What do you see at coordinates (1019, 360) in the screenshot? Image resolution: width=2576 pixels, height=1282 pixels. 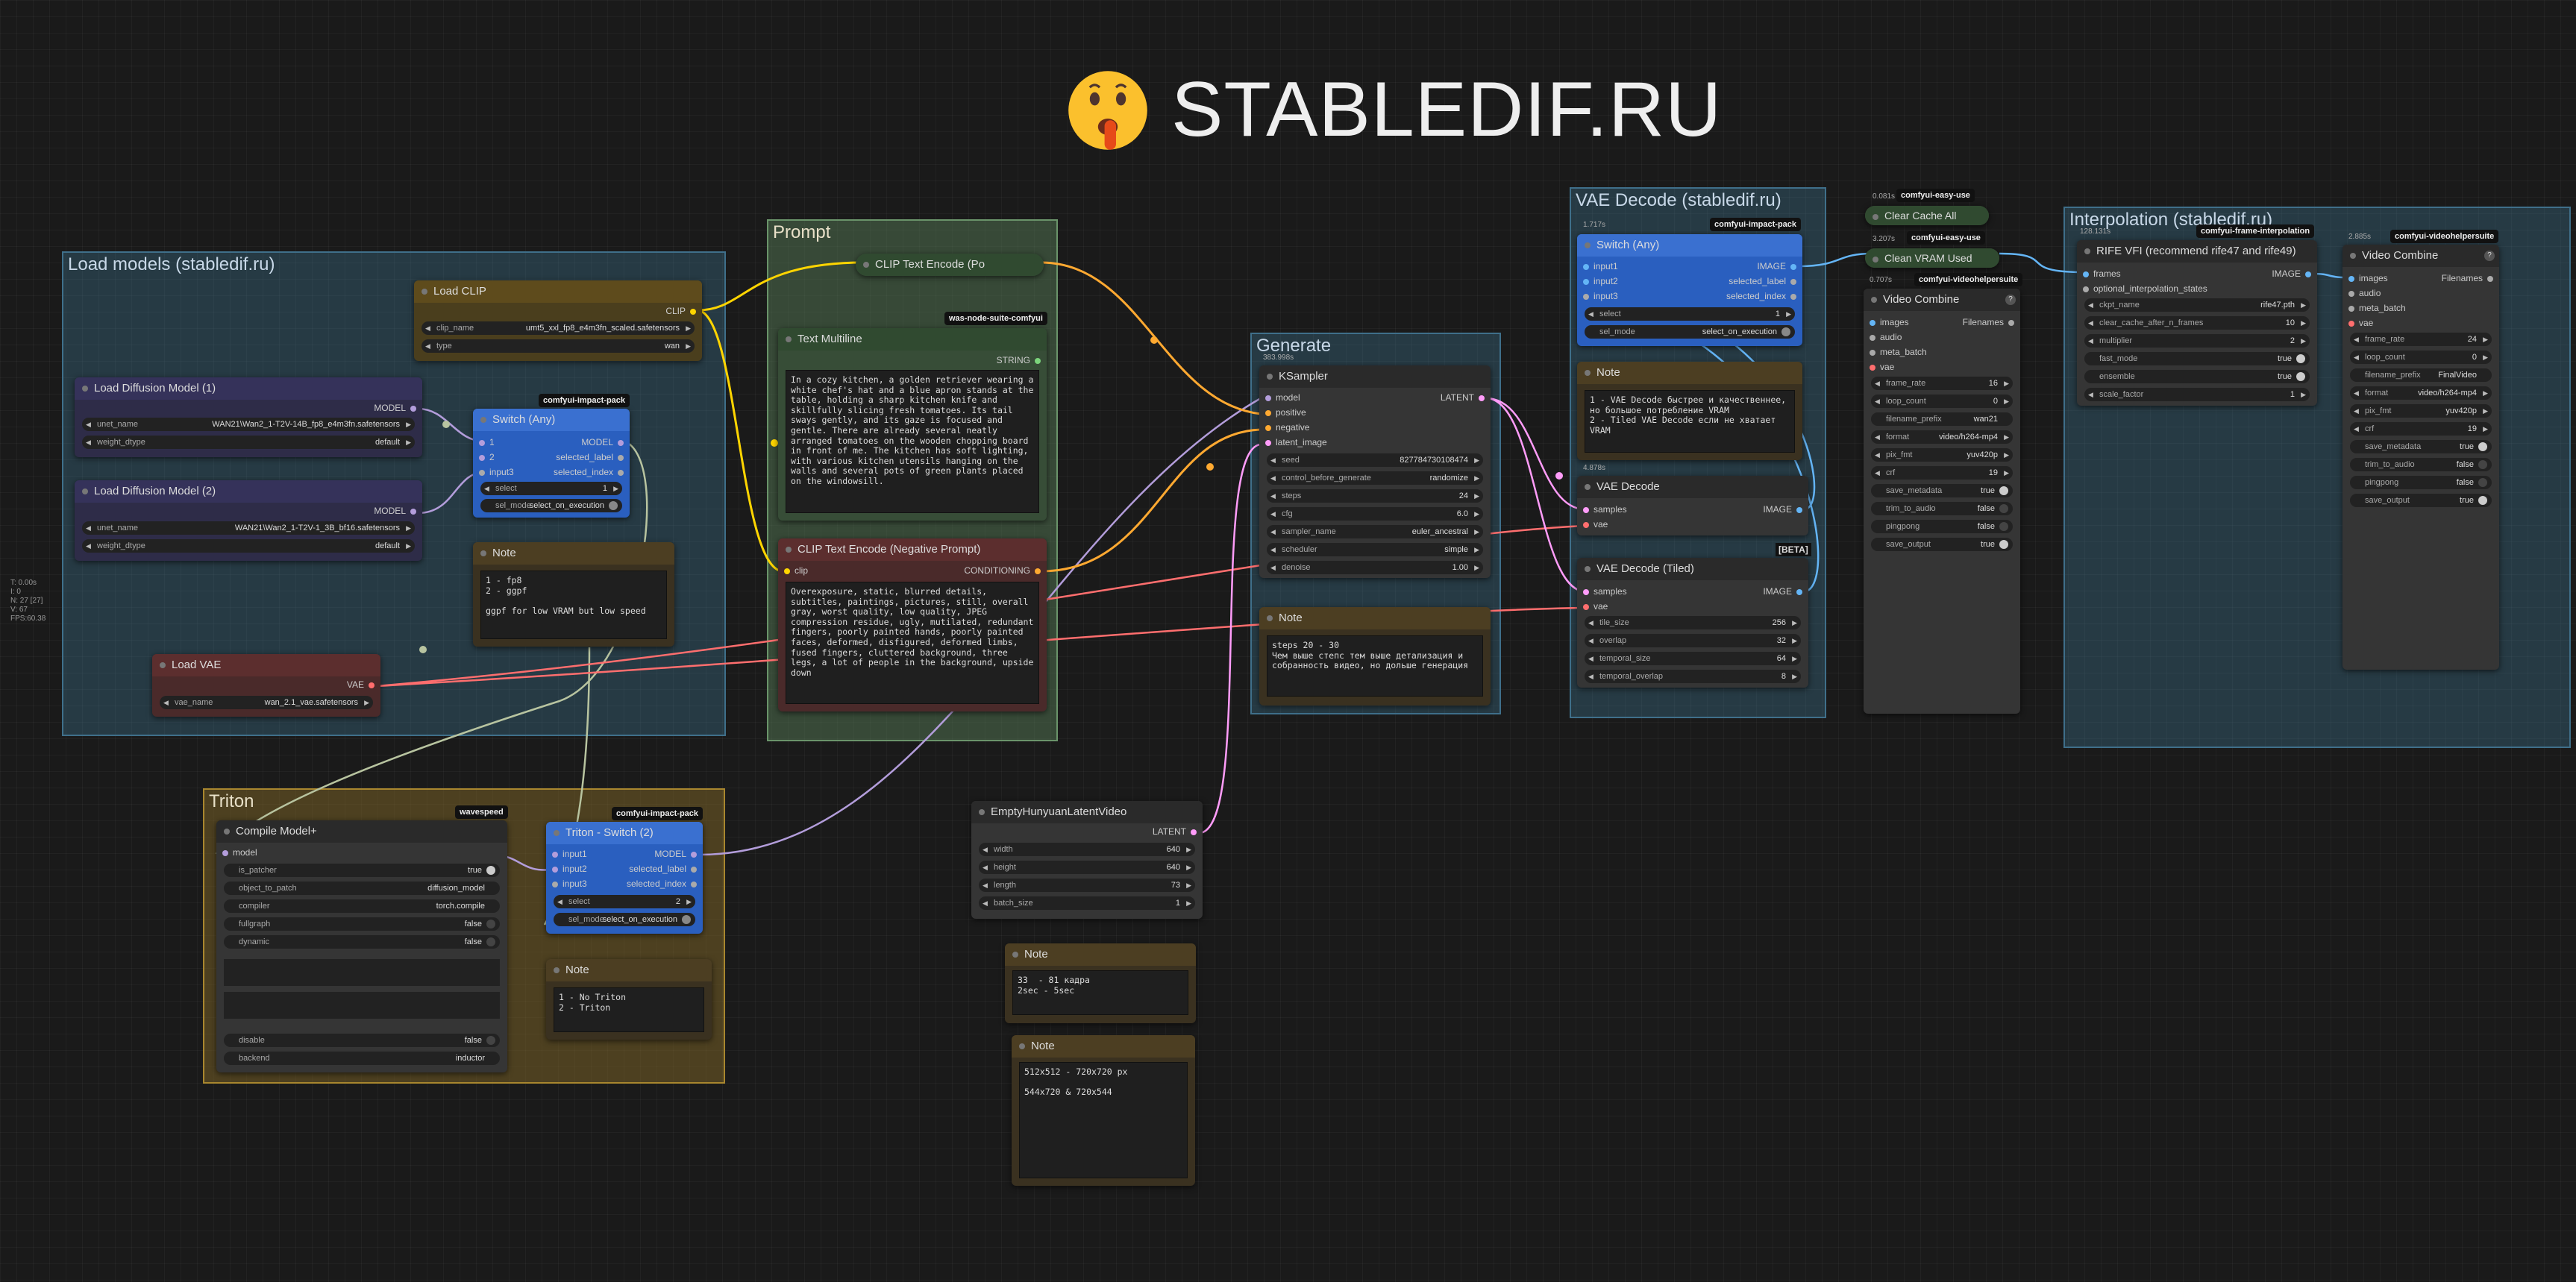 I see `output-string: STRING` at bounding box center [1019, 360].